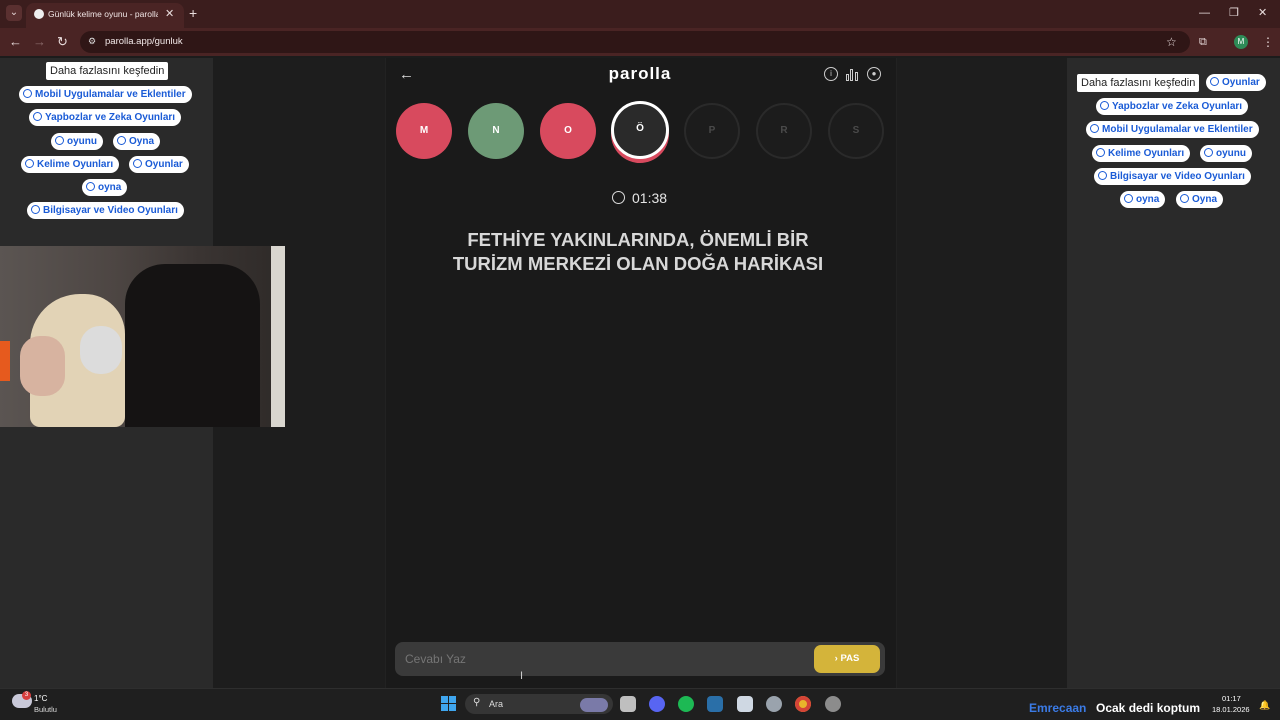 The height and width of the screenshot is (720, 1280). I want to click on menu-kebab-icon: ⋮, so click(1268, 42).